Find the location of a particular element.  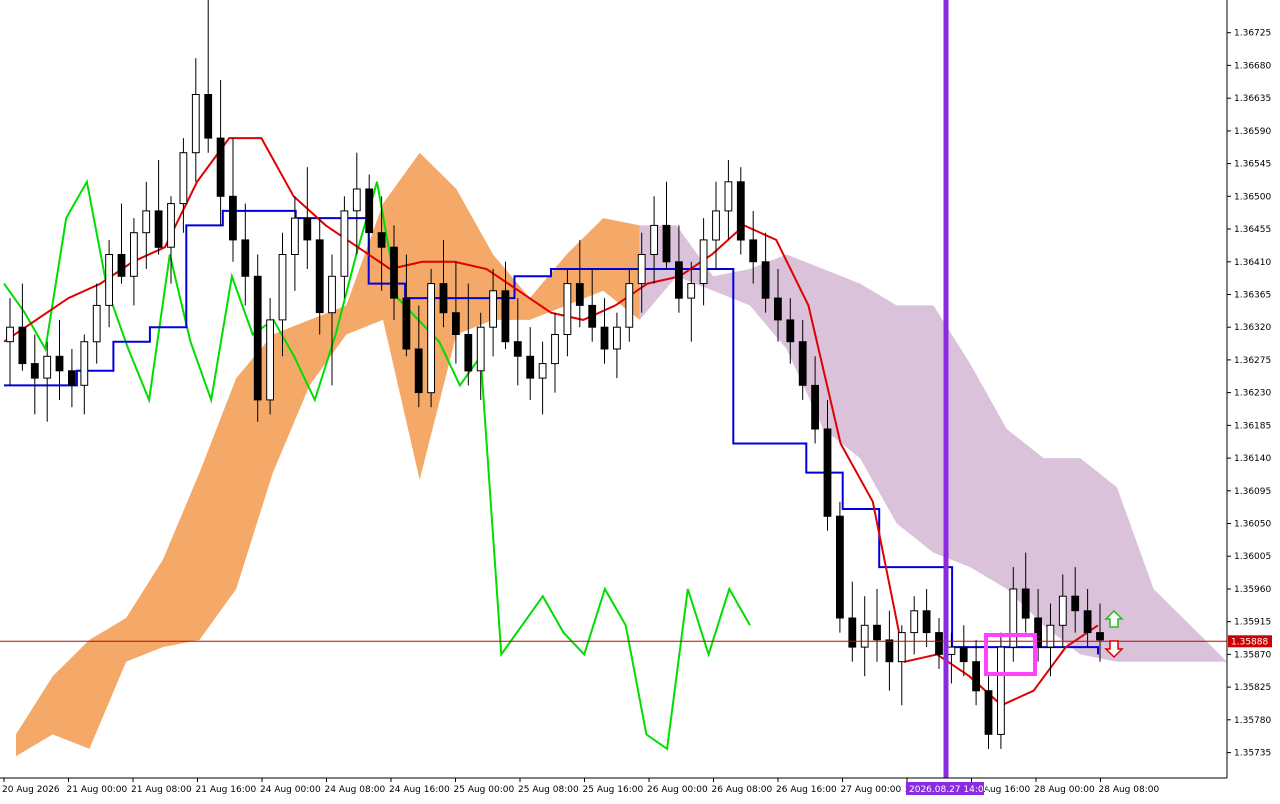

price-tick-label: 1.36500 is located at coordinates (1252, 197).